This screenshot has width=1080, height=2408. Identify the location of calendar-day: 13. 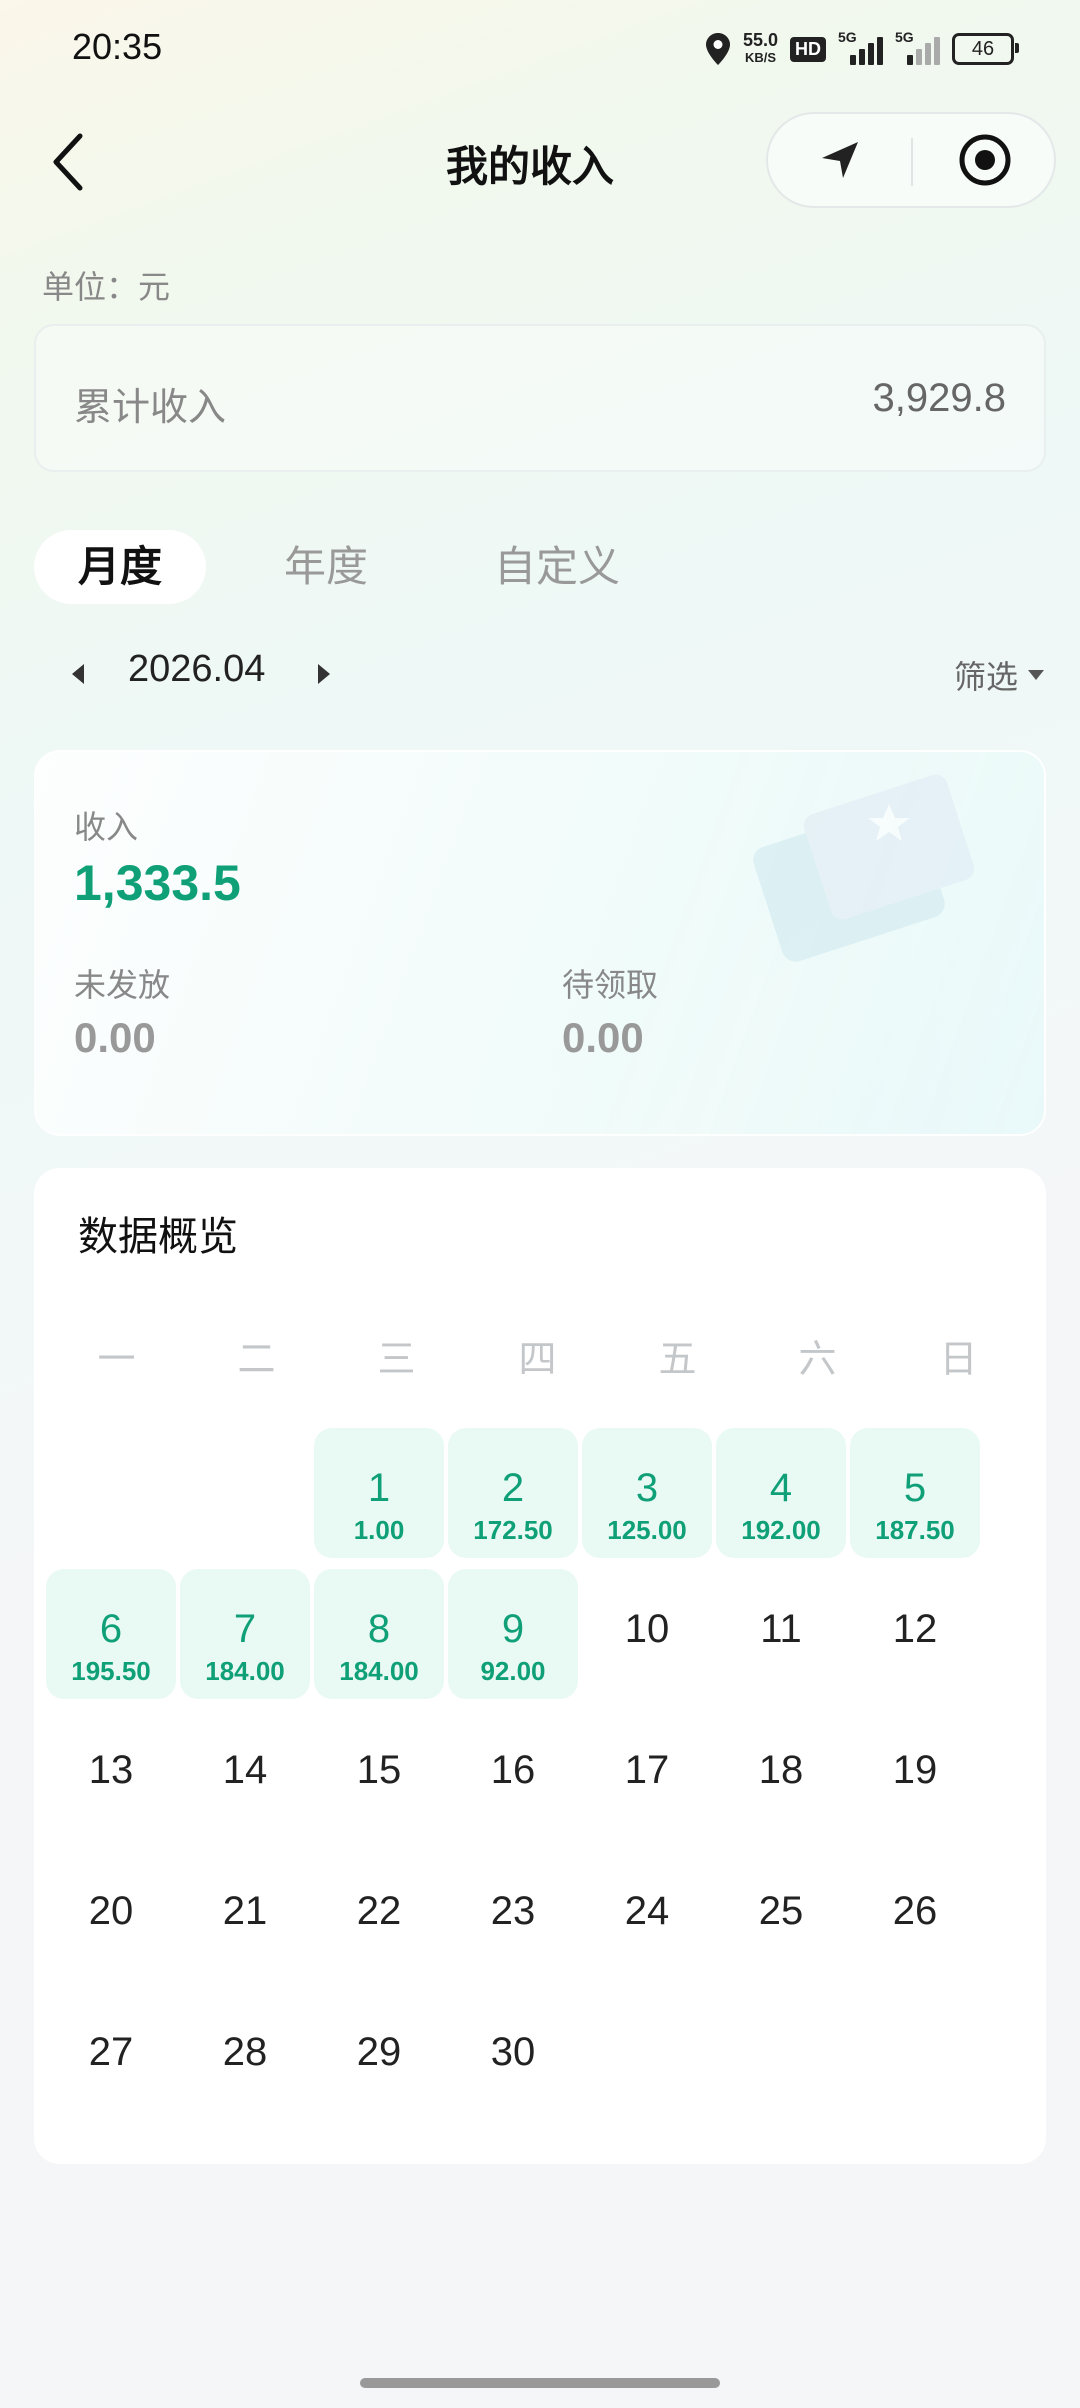
(111, 1775).